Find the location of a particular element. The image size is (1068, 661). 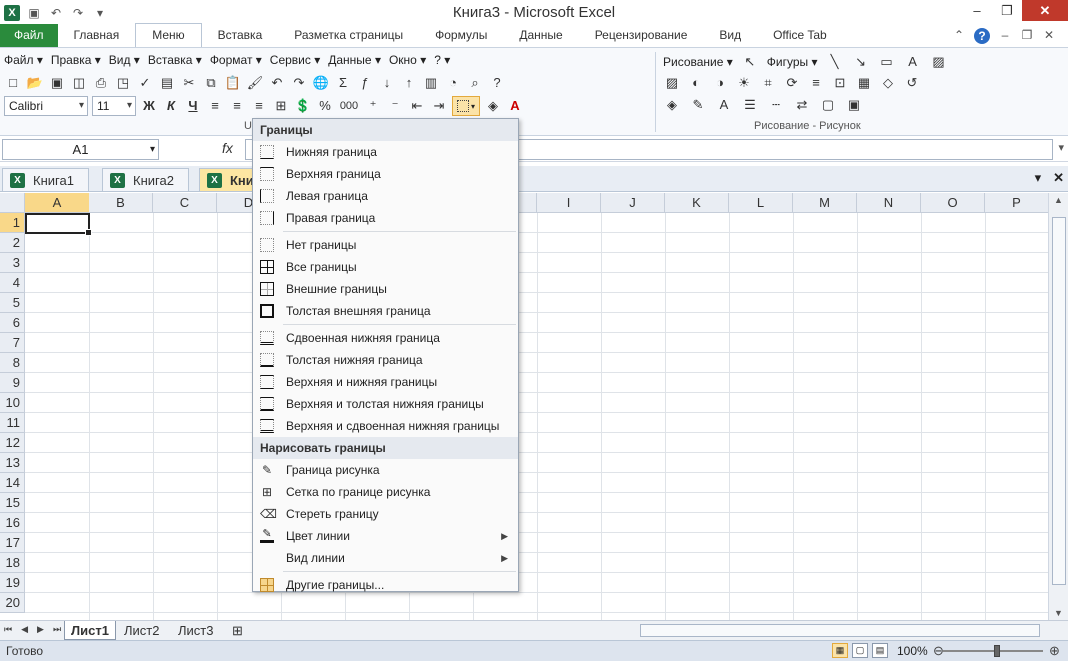

new-icon: □ is located at coordinates (13, 83).